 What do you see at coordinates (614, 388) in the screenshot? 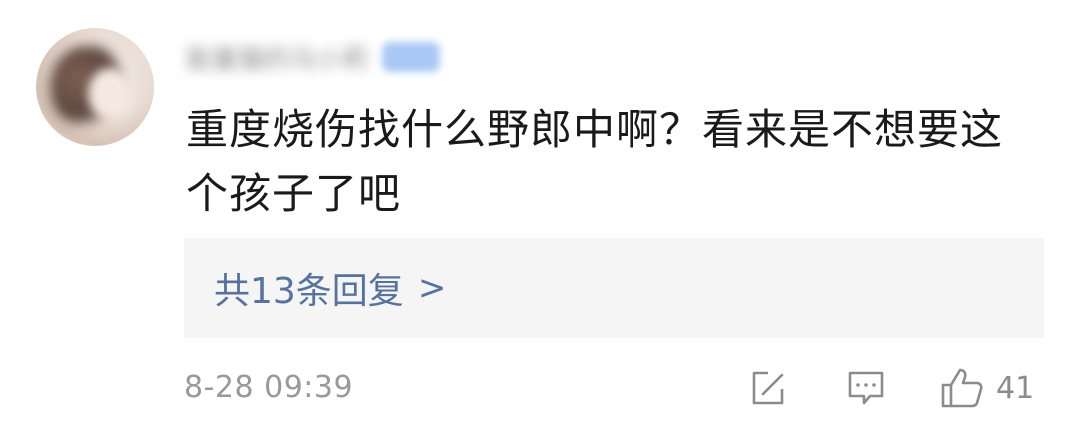
I see `comment-footer: 8-28 09:39 41` at bounding box center [614, 388].